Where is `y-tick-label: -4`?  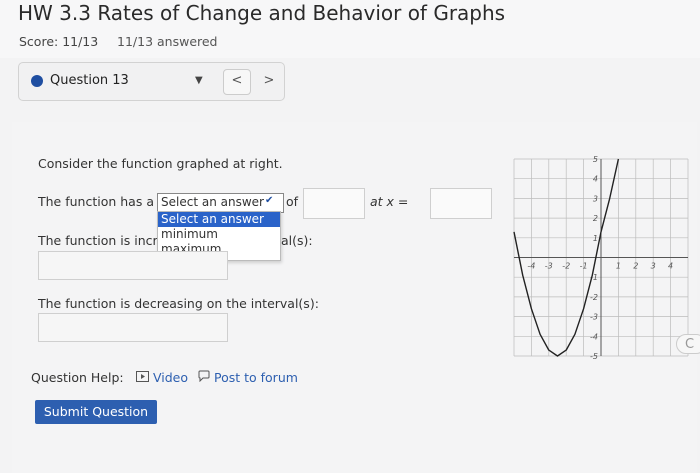
y-tick-label: -4 is located at coordinates (594, 336).